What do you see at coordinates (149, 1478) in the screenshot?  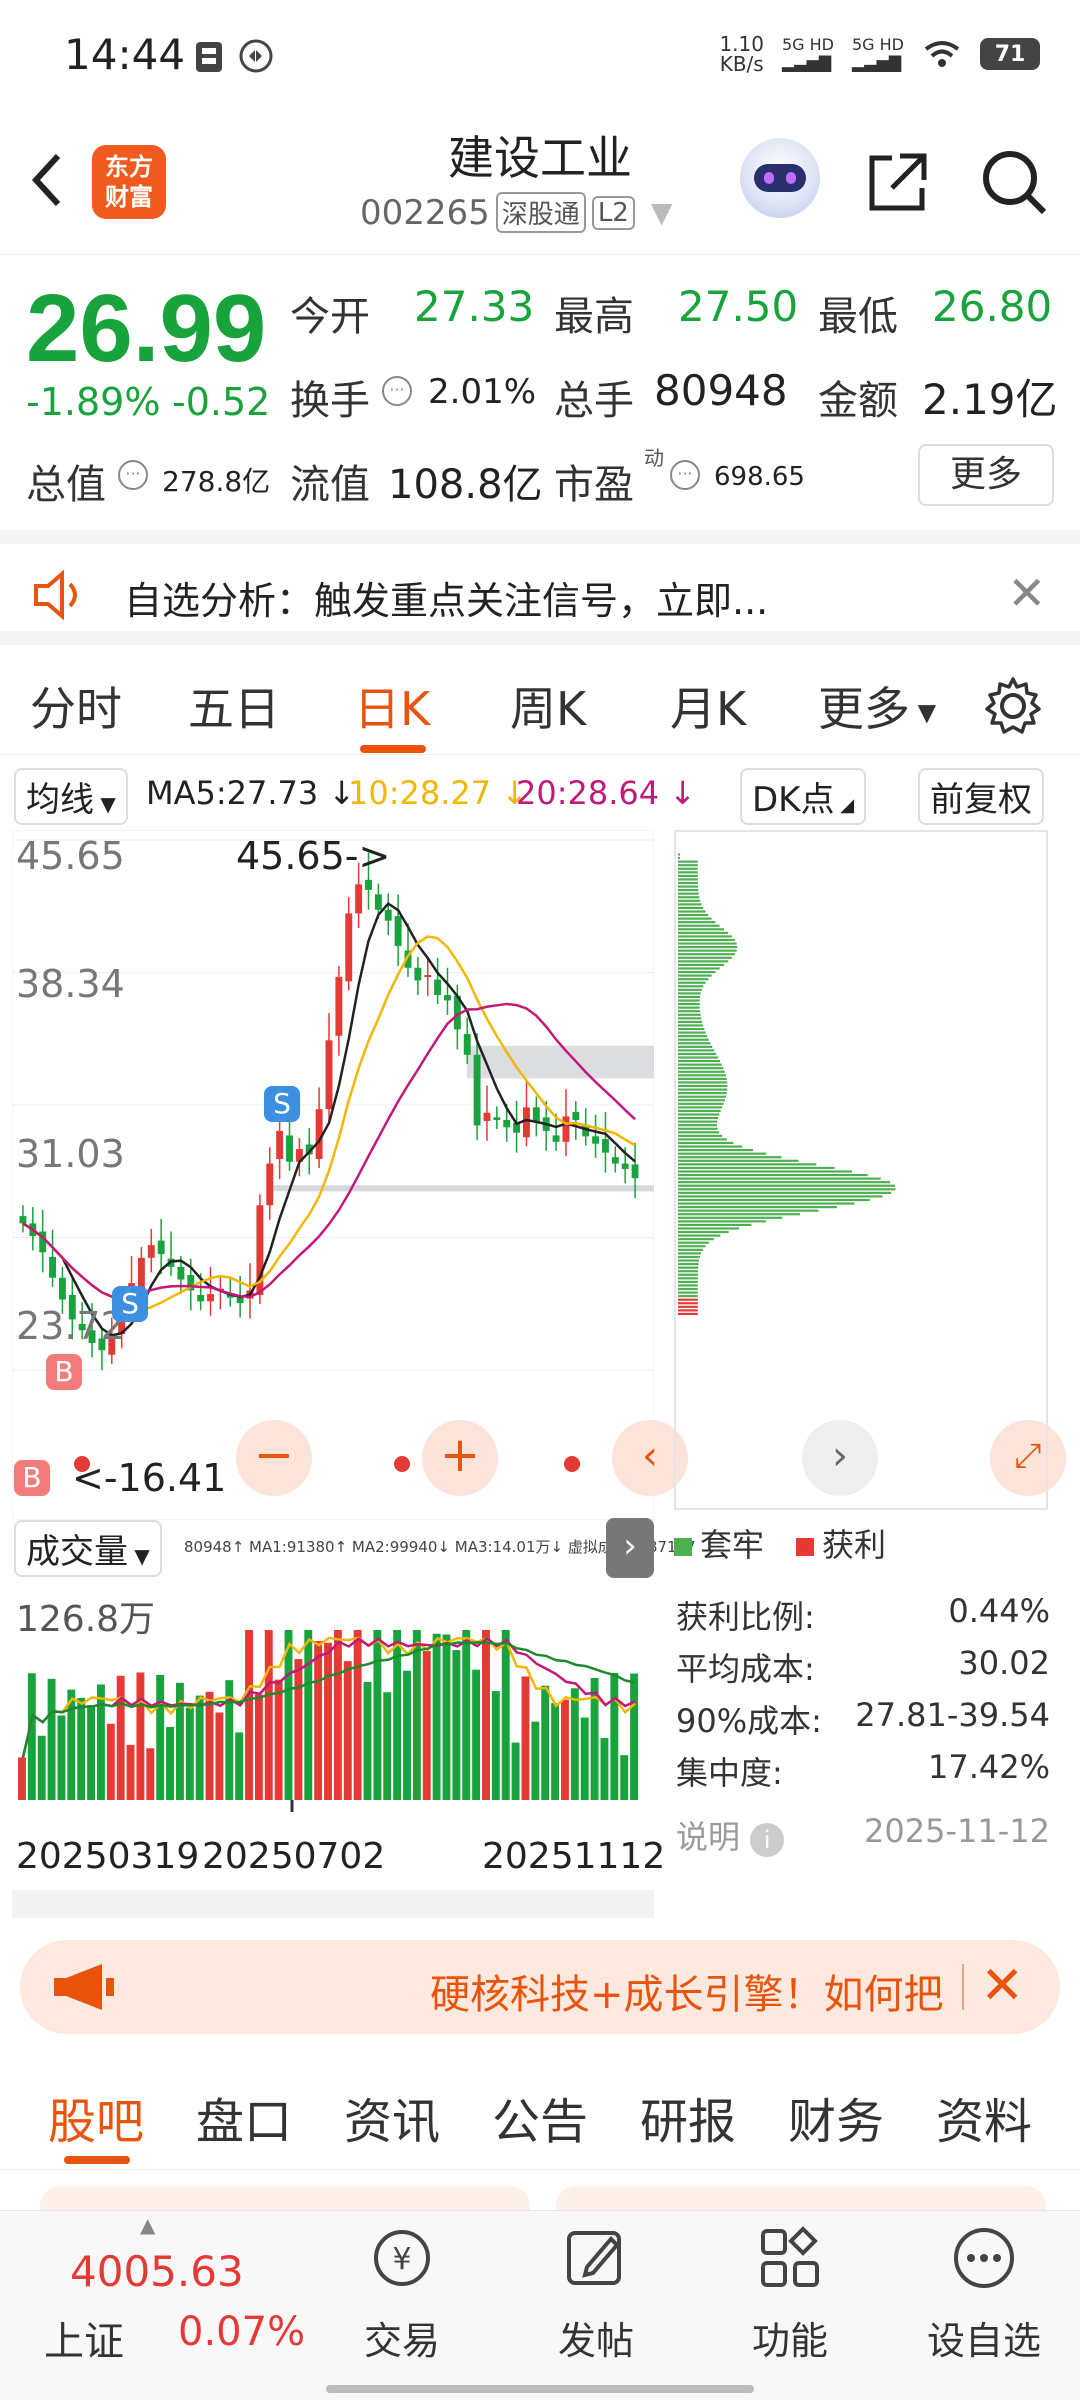 I see `low-annotation: <-16.41` at bounding box center [149, 1478].